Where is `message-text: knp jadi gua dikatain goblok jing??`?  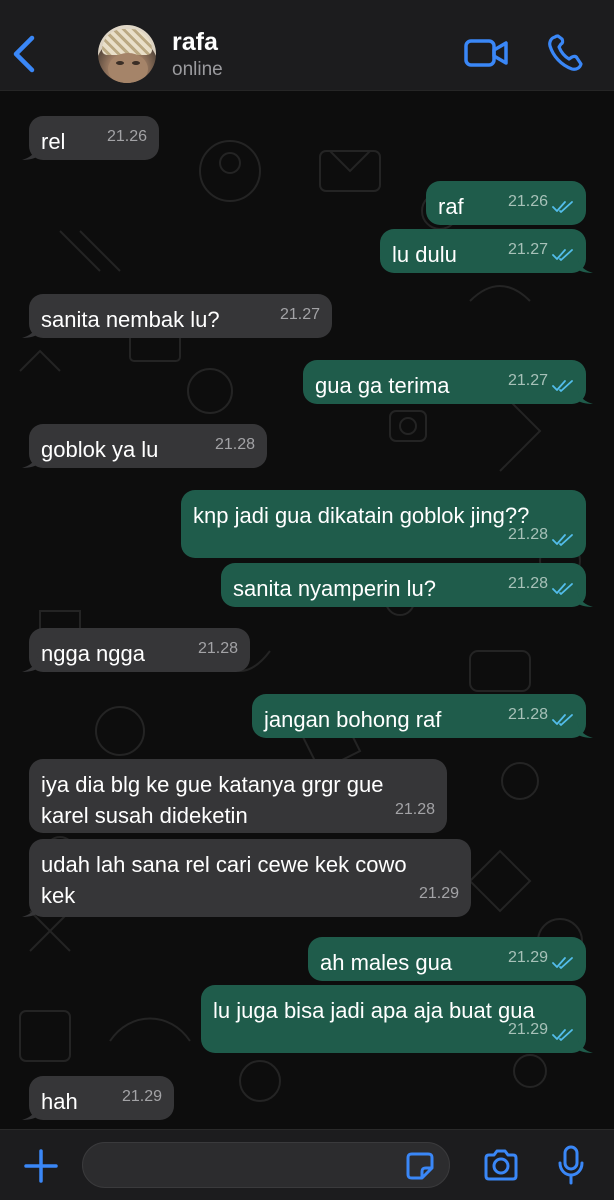 message-text: knp jadi gua dikatain goblok jing?? is located at coordinates (361, 515).